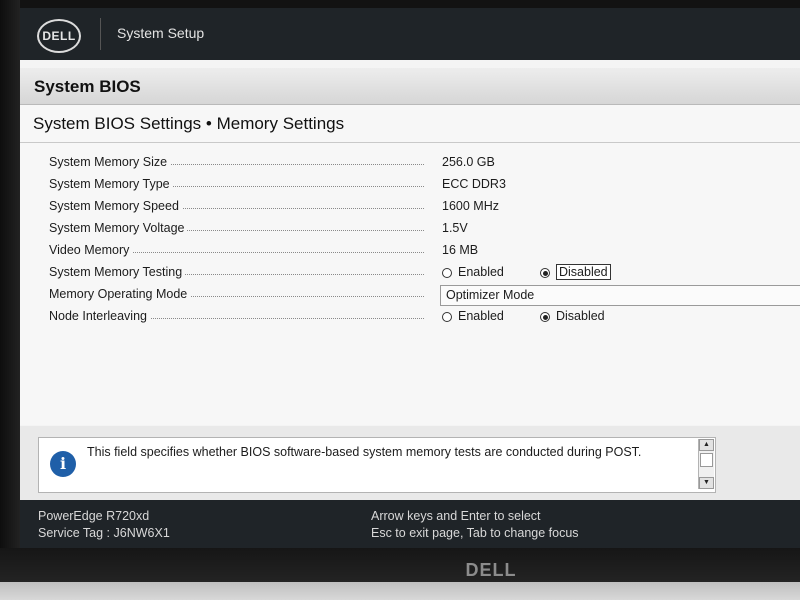  Describe the element at coordinates (468, 162) in the screenshot. I see `setting-value: 256.0 GB` at that location.